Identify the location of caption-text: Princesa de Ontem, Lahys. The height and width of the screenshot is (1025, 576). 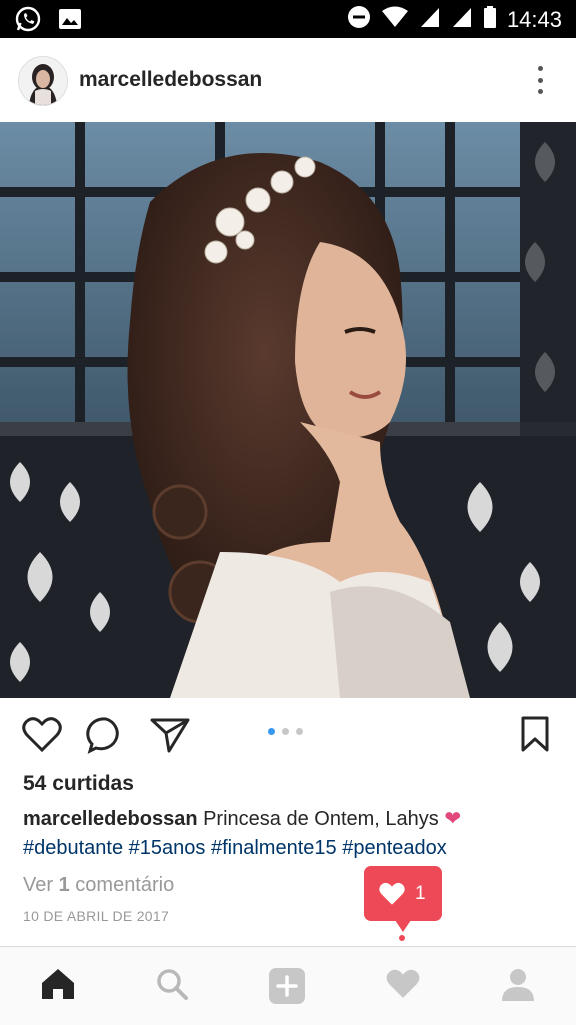
(321, 819).